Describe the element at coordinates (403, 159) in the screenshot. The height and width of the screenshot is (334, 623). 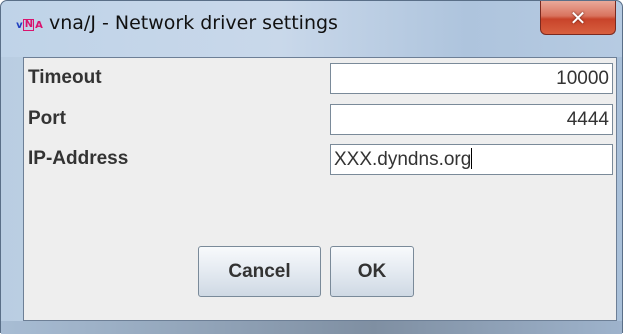
I see `ip-address-value: XXX.dyndns.org` at that location.